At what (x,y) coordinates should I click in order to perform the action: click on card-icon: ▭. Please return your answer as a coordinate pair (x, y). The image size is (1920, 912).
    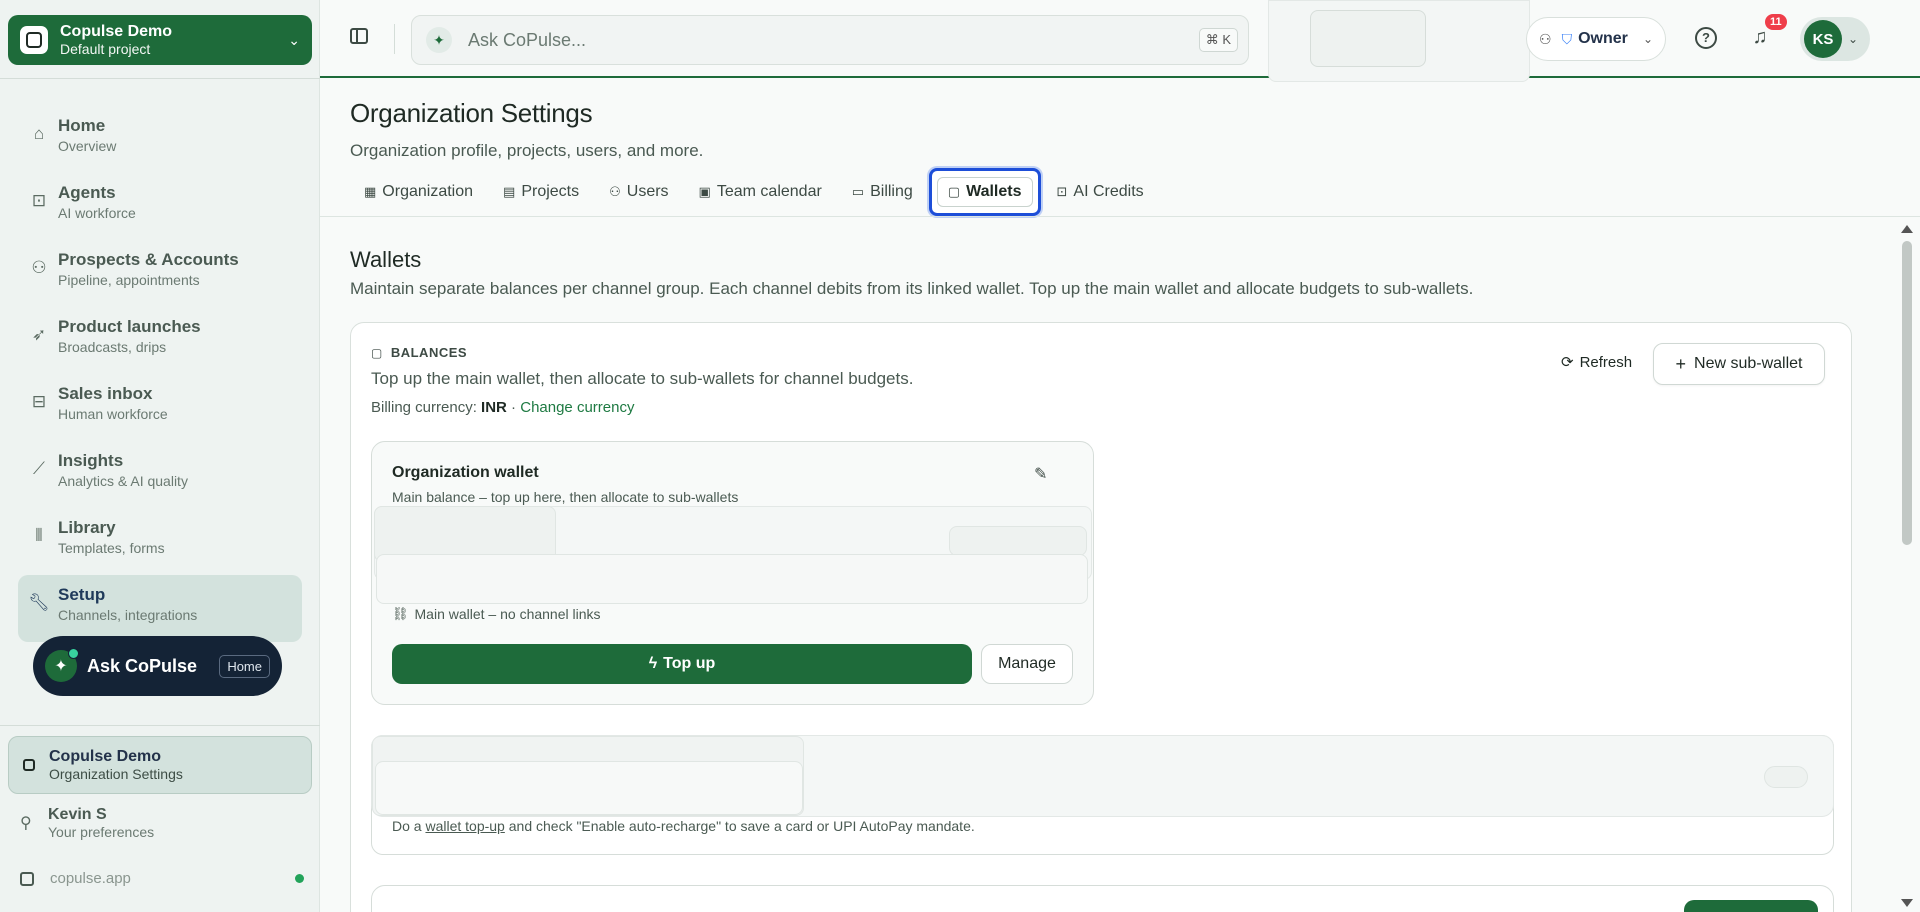
    Looking at the image, I should click on (858, 191).